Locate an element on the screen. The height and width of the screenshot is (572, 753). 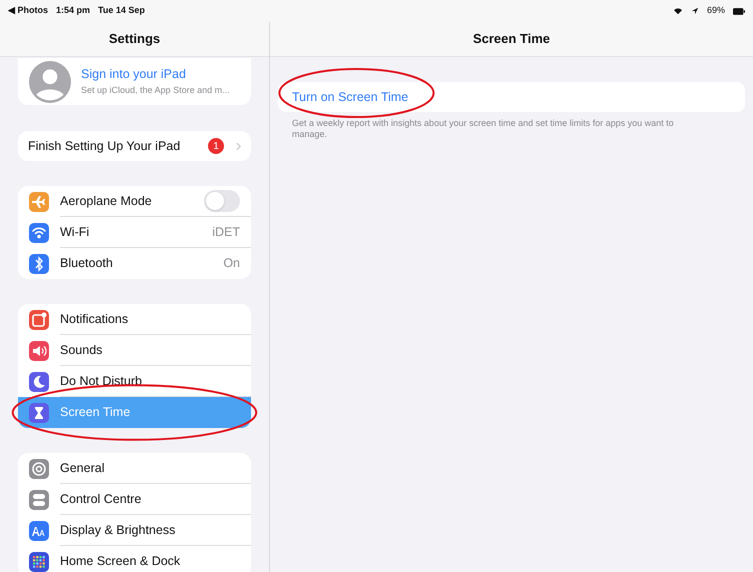
row-label: Home Screen & Dock is located at coordinates (121, 561).